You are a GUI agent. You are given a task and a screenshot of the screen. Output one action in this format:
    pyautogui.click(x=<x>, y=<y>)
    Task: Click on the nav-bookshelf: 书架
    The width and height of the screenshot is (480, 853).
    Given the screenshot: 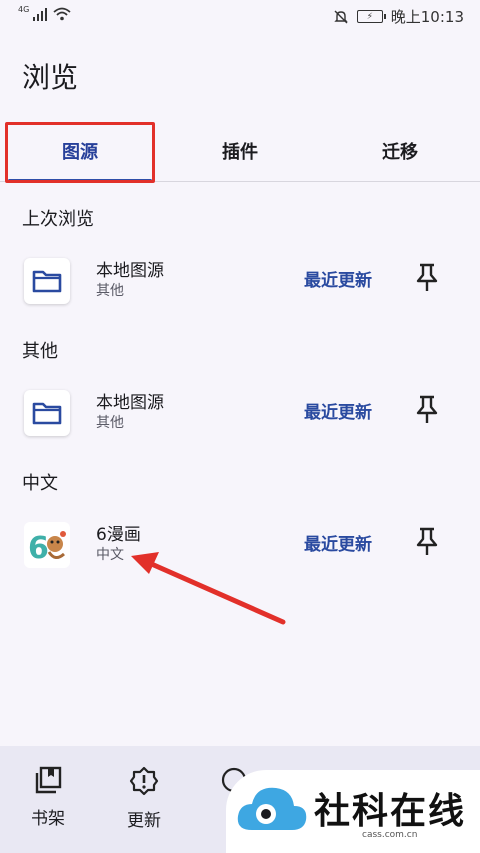 What is the action you would take?
    pyautogui.click(x=48, y=797)
    